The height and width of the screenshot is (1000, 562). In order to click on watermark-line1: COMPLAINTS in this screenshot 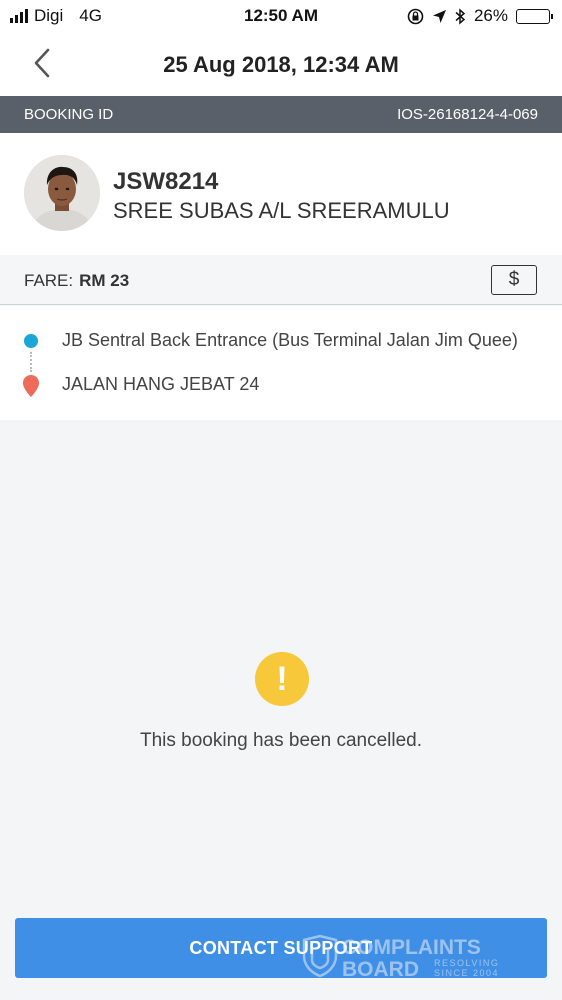, I will do `click(411, 947)`.